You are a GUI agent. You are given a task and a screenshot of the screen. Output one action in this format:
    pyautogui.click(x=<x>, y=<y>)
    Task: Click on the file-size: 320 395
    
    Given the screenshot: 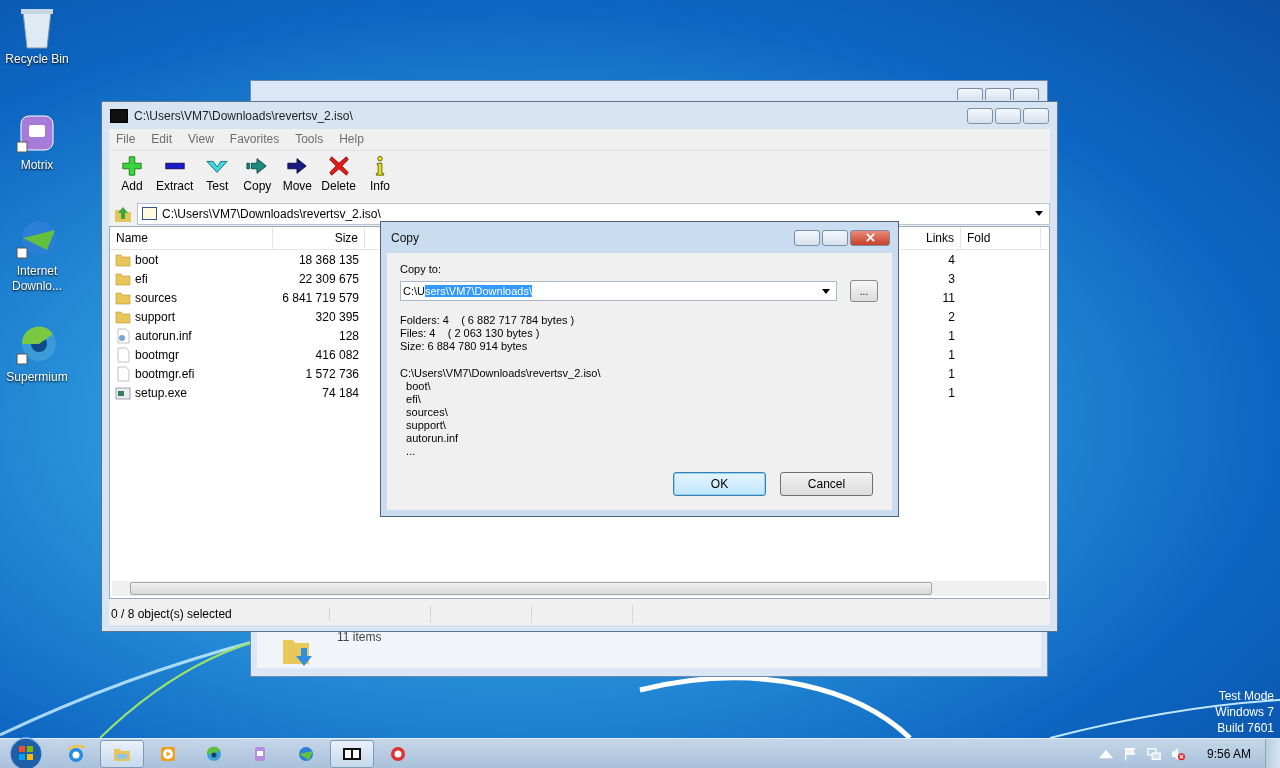 What is the action you would take?
    pyautogui.click(x=337, y=316)
    